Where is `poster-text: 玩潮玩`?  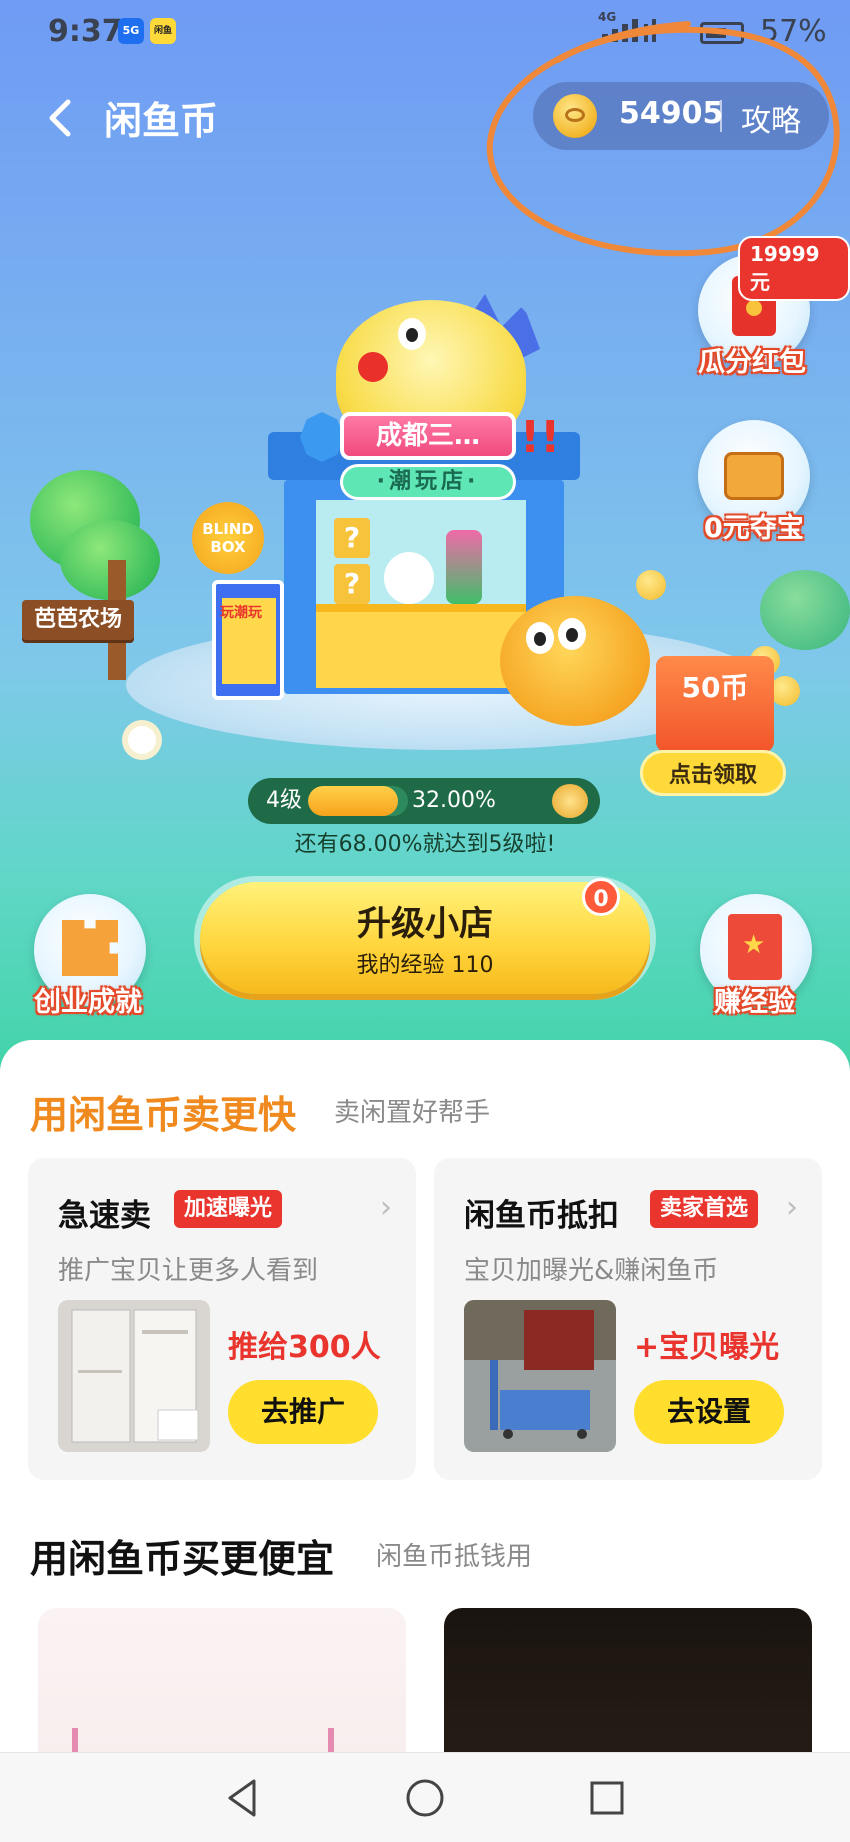
poster-text: 玩潮玩 is located at coordinates (241, 613).